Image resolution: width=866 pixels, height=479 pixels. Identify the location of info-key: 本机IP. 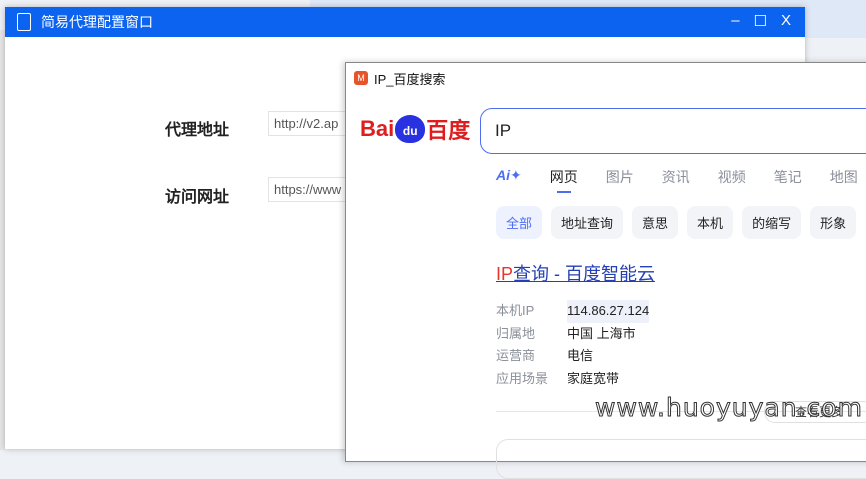
(515, 310).